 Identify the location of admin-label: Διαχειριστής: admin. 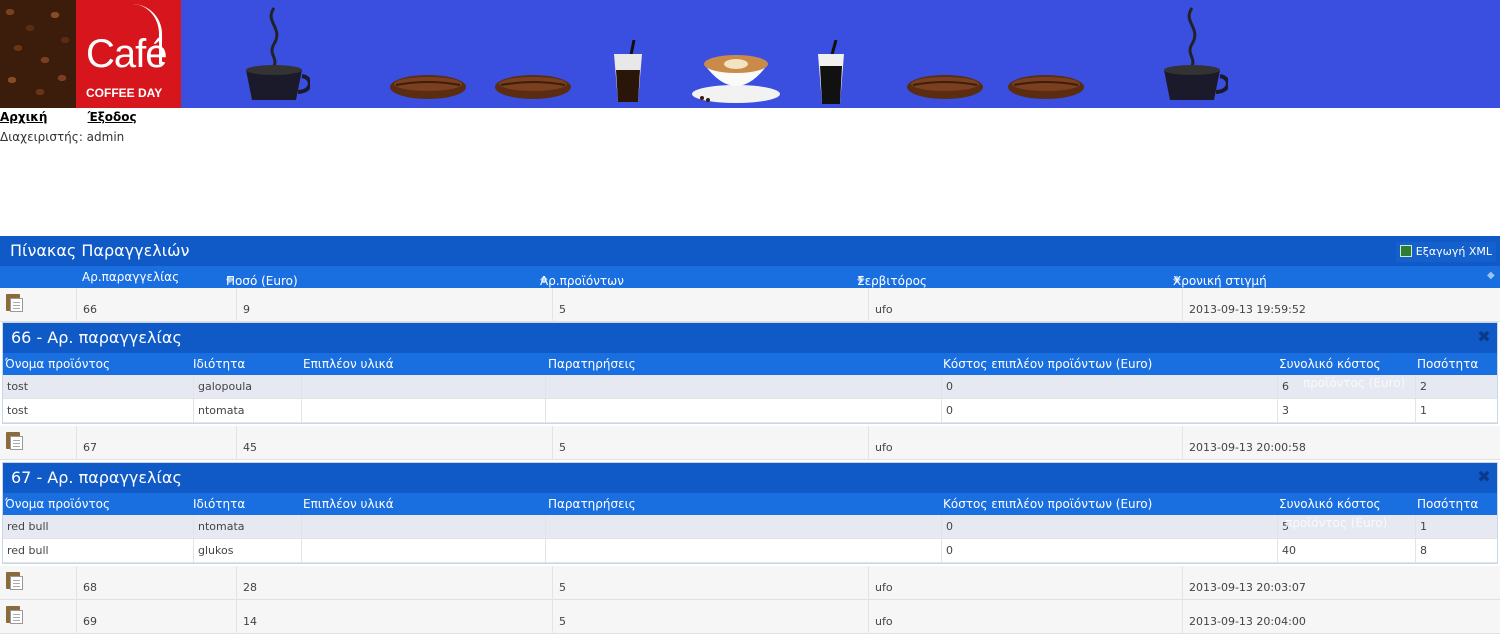
(62, 137).